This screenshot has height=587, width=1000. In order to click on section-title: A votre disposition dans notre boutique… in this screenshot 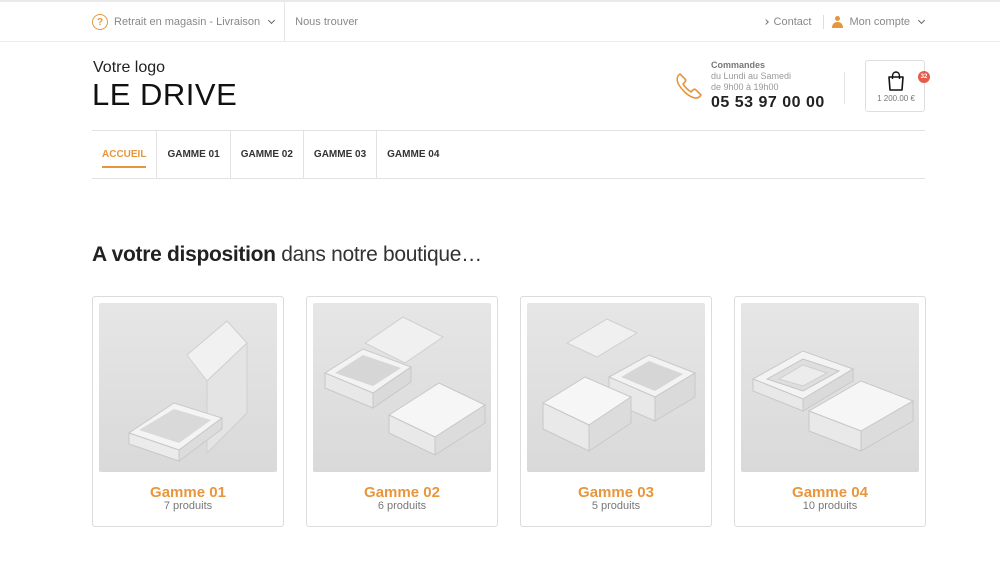, I will do `click(287, 255)`.